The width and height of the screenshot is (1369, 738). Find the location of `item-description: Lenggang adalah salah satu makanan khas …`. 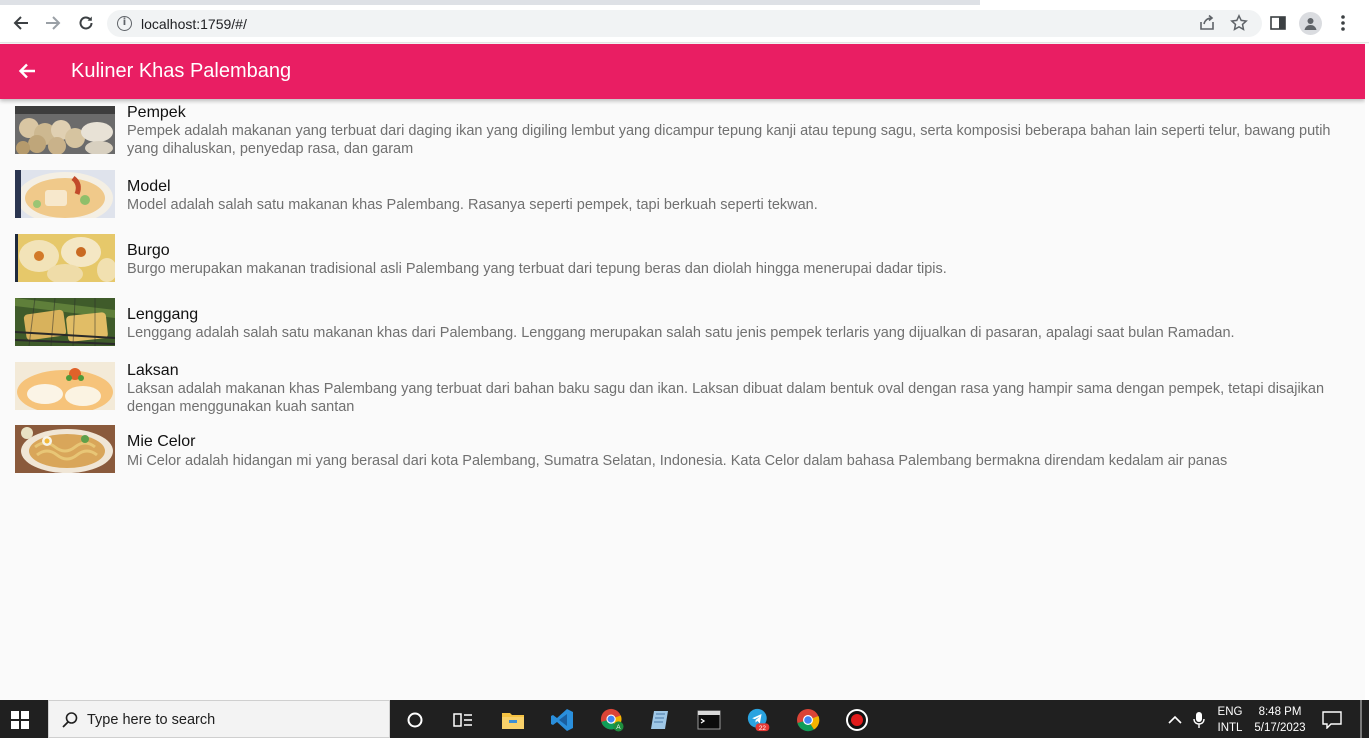

item-description: Lenggang adalah salah satu makanan khas … is located at coordinates (681, 333).